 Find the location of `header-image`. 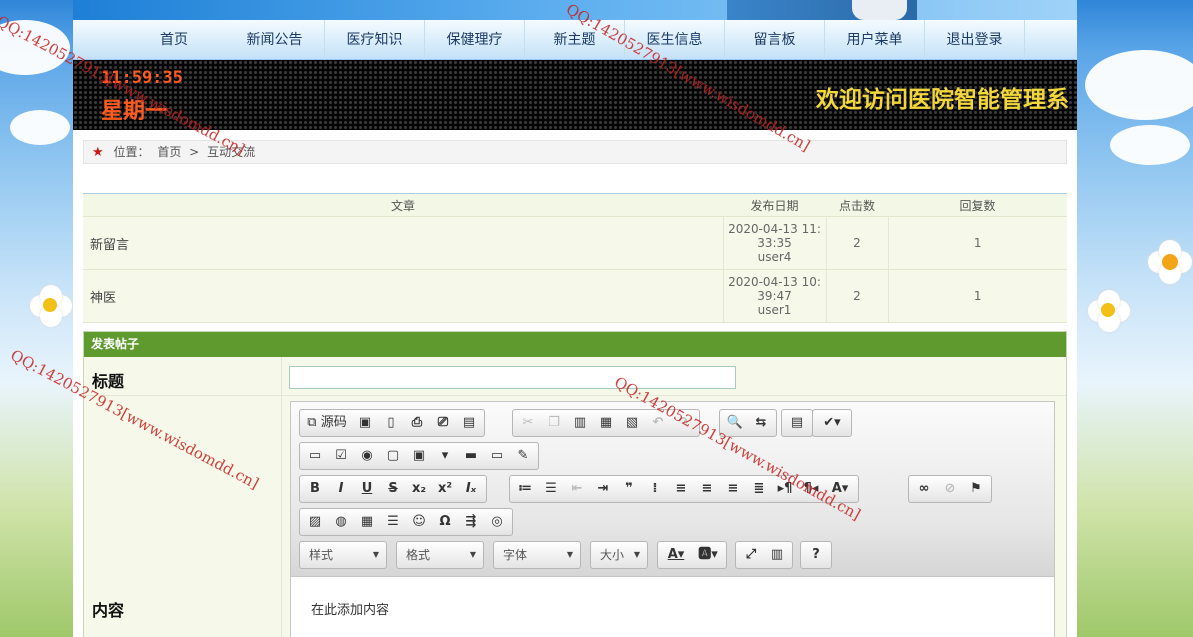

header-image is located at coordinates (575, 10).